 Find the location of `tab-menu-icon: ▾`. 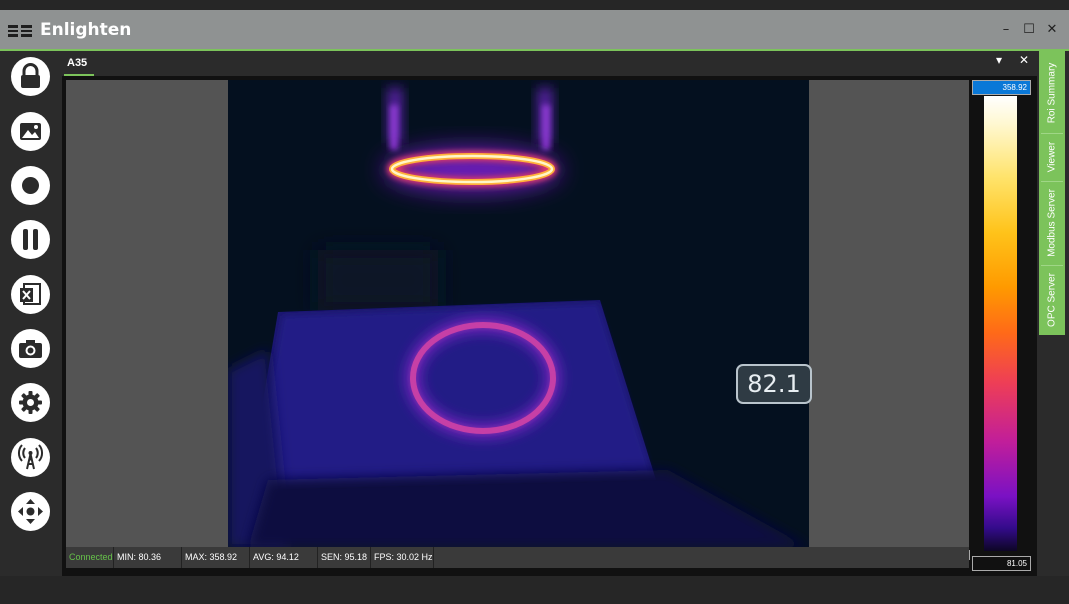

tab-menu-icon: ▾ is located at coordinates (999, 60).